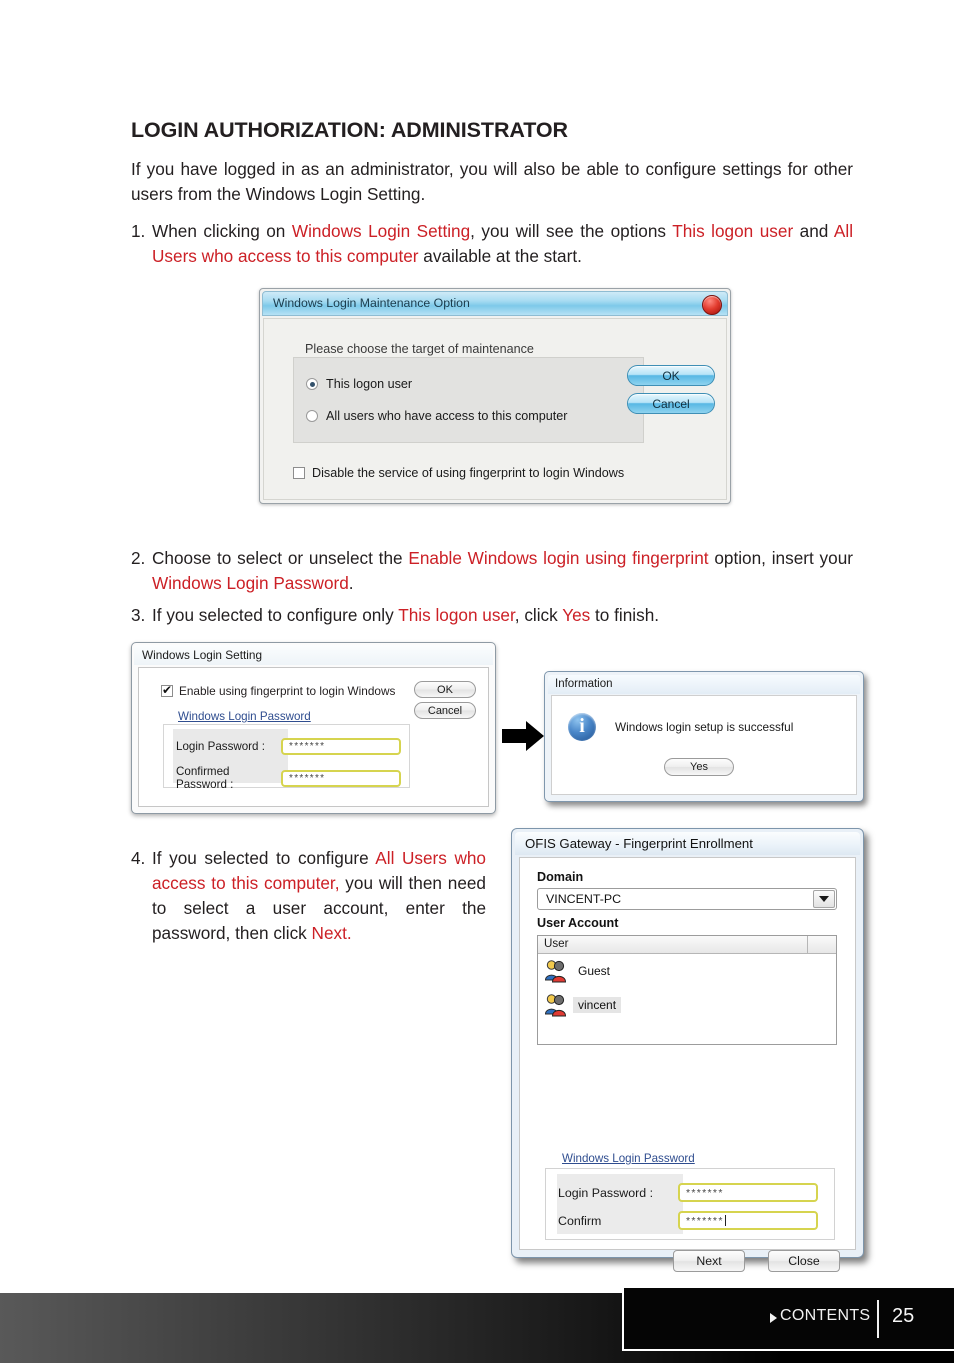 Image resolution: width=954 pixels, height=1363 pixels. What do you see at coordinates (704, 745) in the screenshot?
I see `dialog-body: Windows login setup is successful Yes` at bounding box center [704, 745].